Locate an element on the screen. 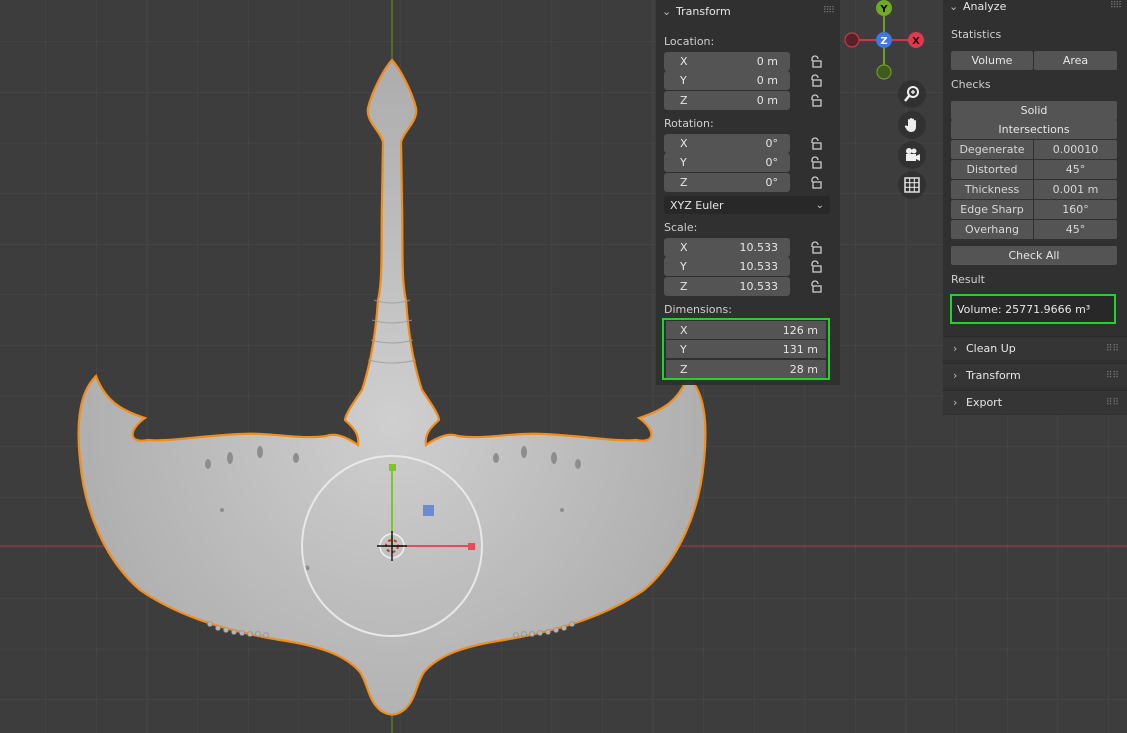 The width and height of the screenshot is (1127, 733). solid-button: Solid is located at coordinates (1034, 110).